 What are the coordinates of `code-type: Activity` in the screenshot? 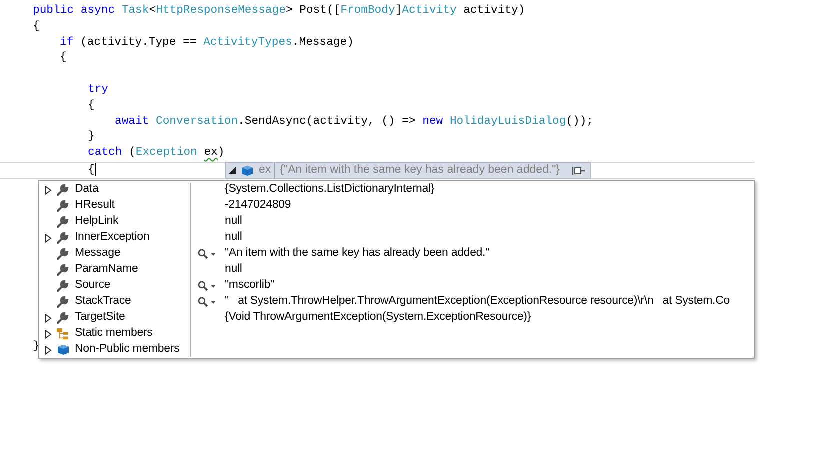 It's located at (429, 11).